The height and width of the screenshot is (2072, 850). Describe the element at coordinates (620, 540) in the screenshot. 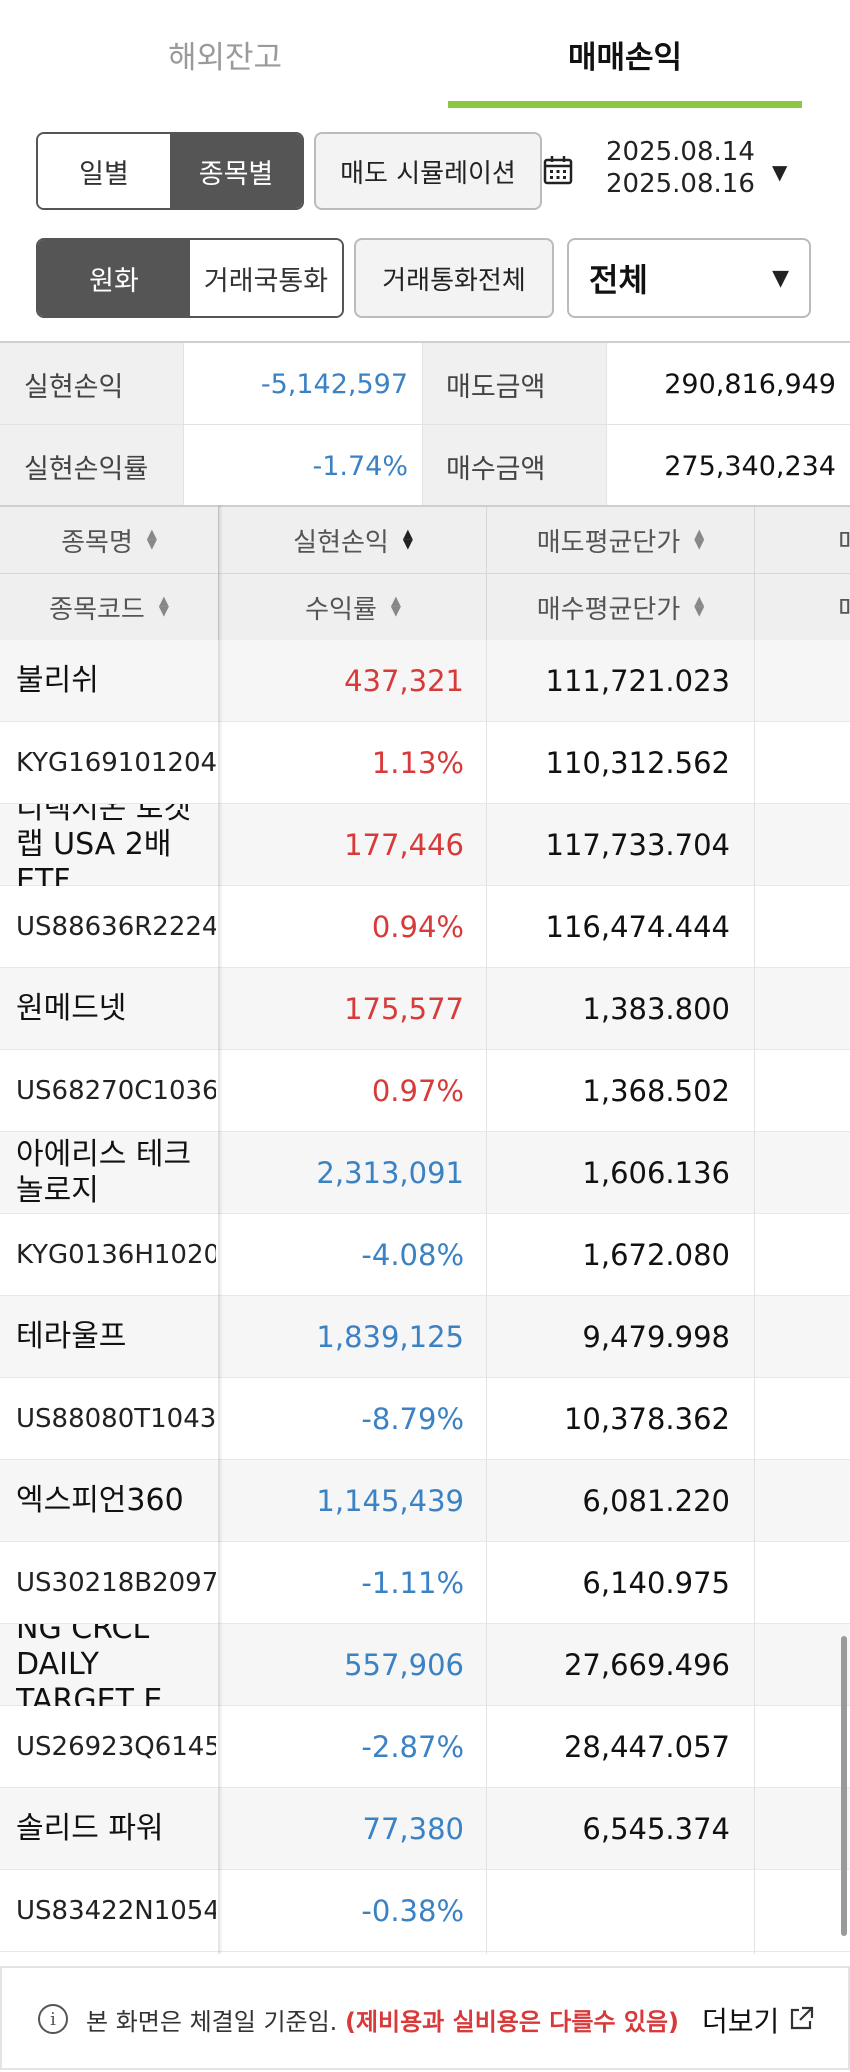

I see `header-sell-avg-price: 매도평균단가 ▲ ▼` at that location.